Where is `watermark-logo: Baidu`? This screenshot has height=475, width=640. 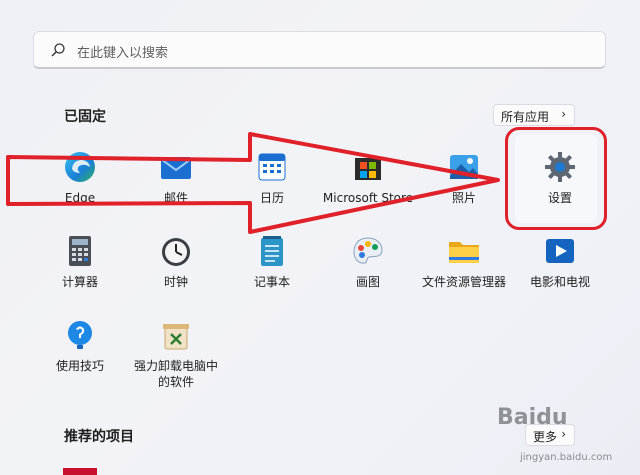
watermark-logo: Baidu is located at coordinates (532, 417).